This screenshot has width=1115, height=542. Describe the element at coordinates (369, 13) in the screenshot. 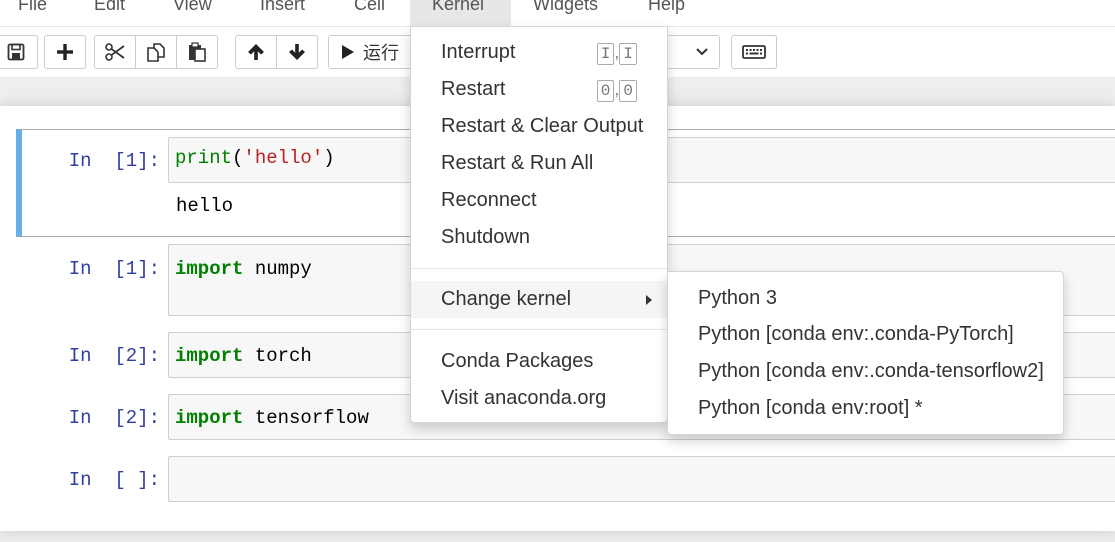

I see `menu-cell: Cell` at that location.